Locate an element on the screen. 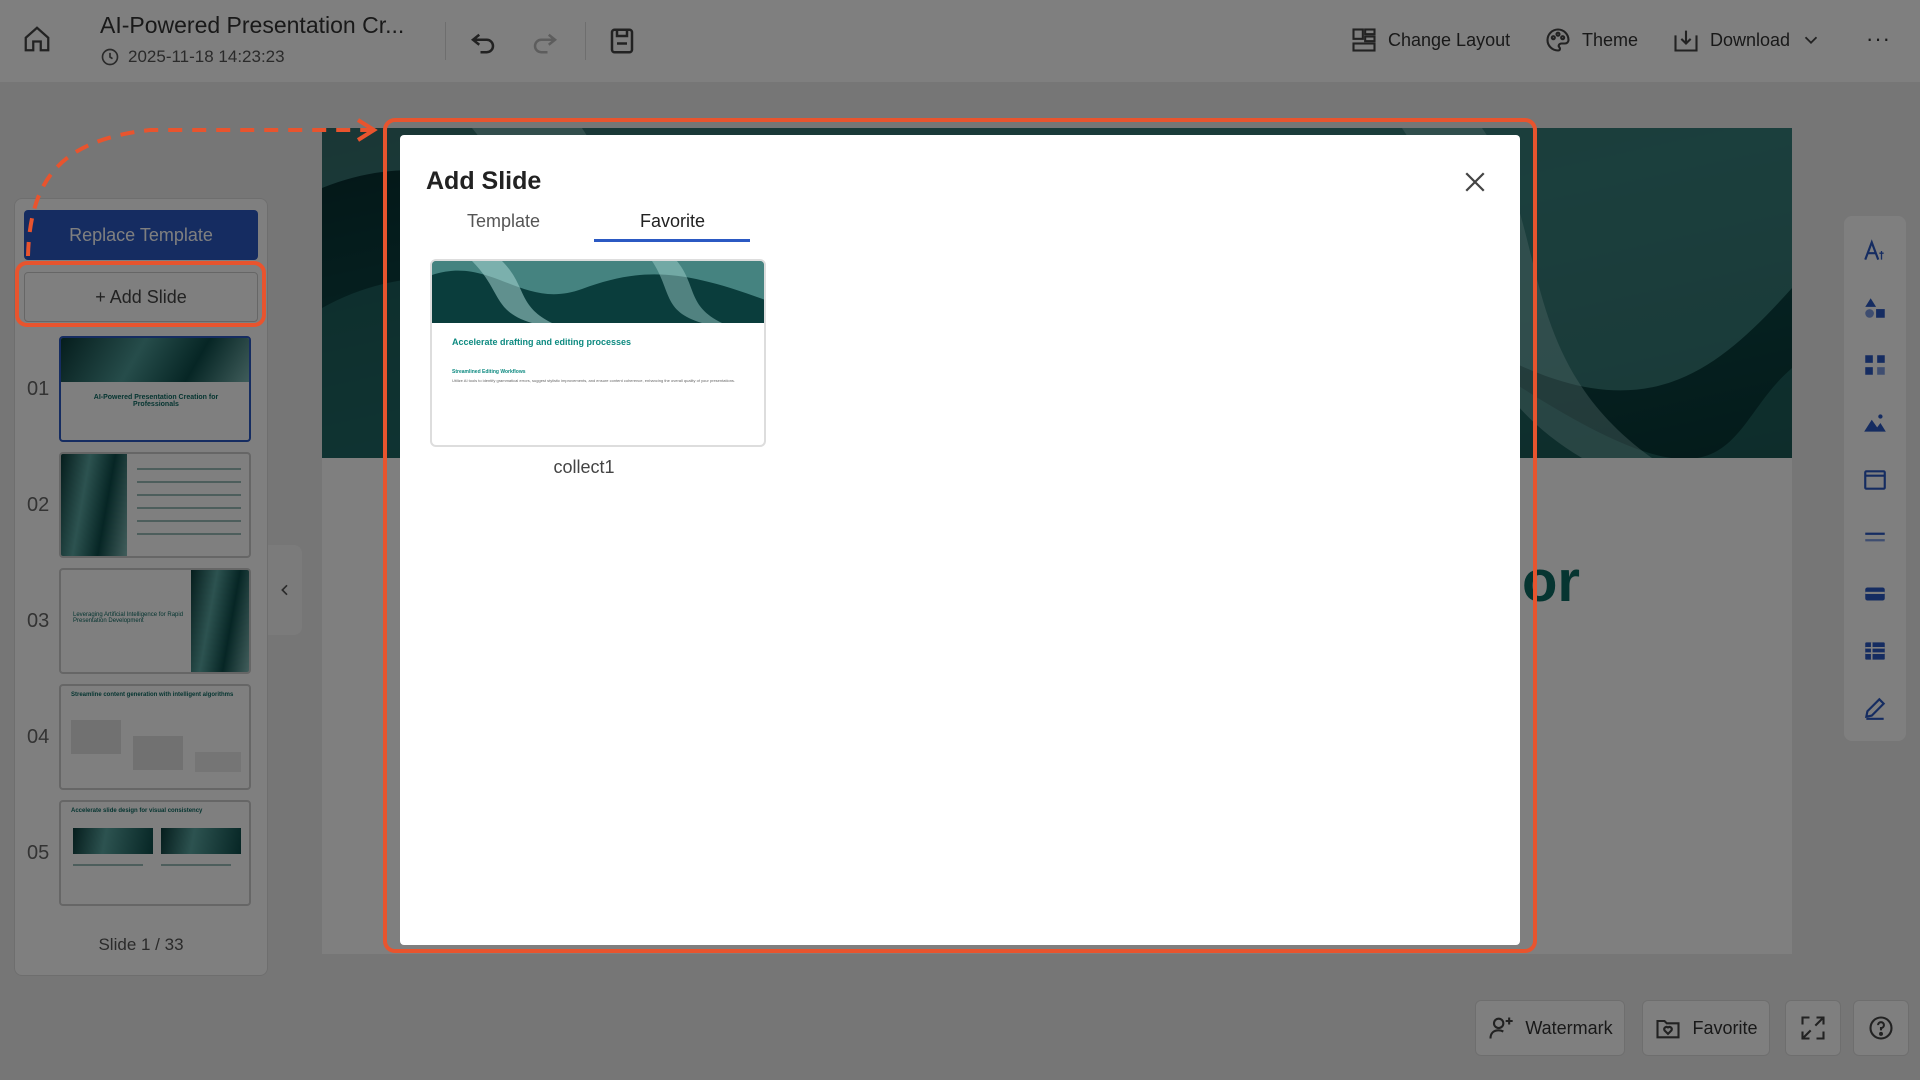 Image resolution: width=1920 pixels, height=1080 pixels. add-slide-highlight is located at coordinates (140, 294).